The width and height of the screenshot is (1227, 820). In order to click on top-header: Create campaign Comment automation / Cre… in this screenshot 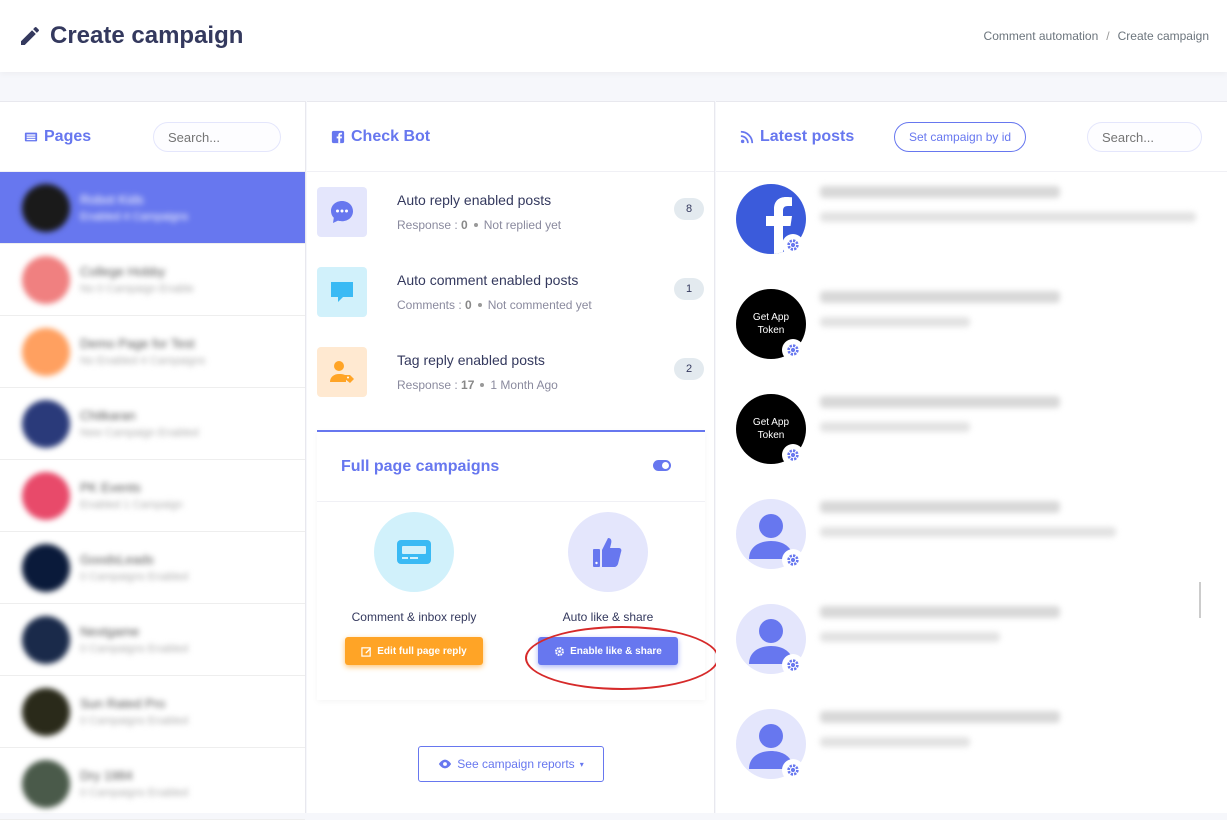, I will do `click(613, 36)`.